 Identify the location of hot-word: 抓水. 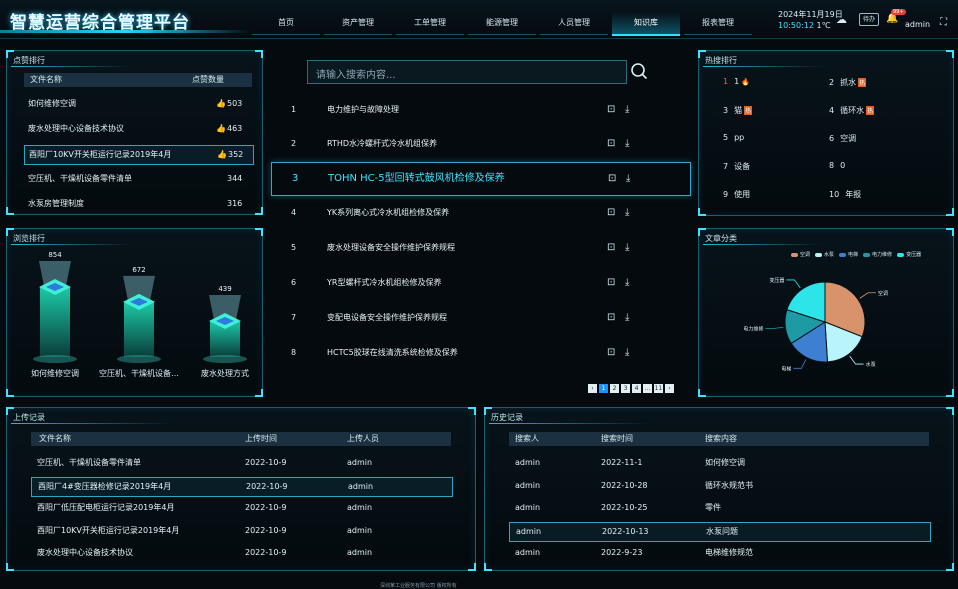
(848, 82).